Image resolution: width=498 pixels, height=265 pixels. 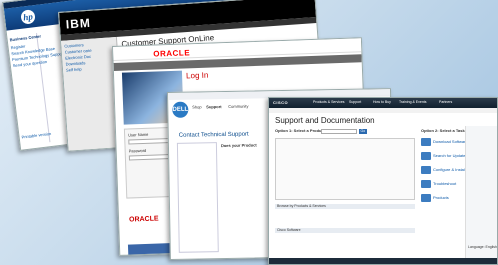 I want to click on cisco-task-updates: Search for Updates, so click(x=450, y=156).